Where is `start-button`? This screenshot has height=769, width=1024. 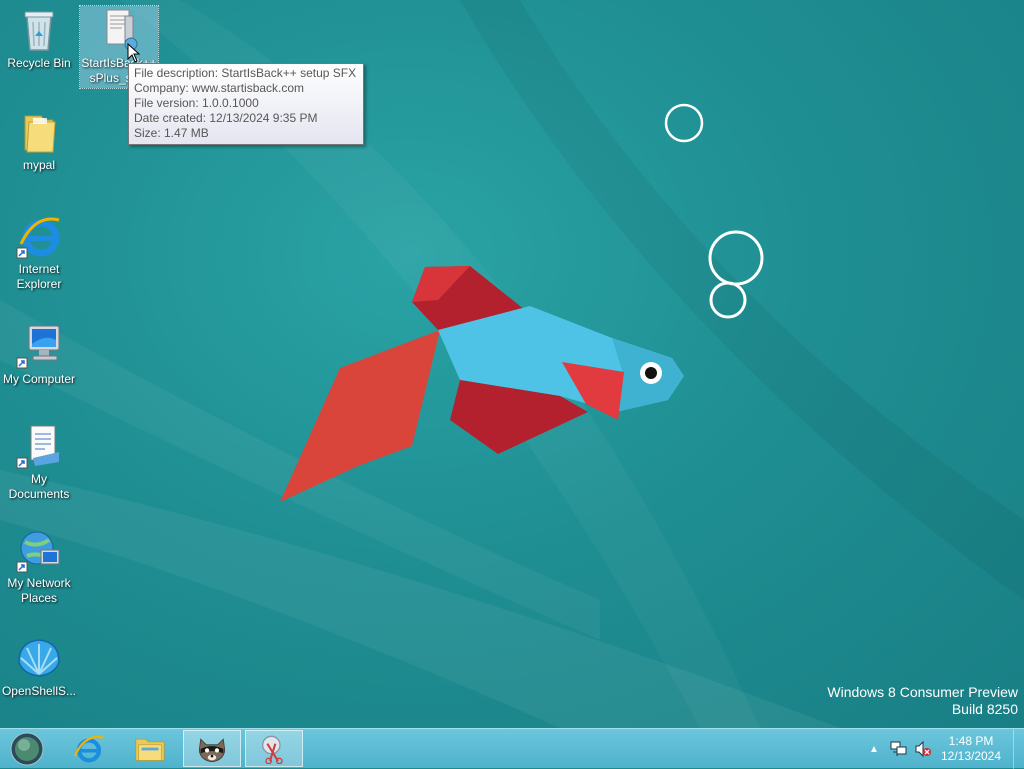 start-button is located at coordinates (27, 748).